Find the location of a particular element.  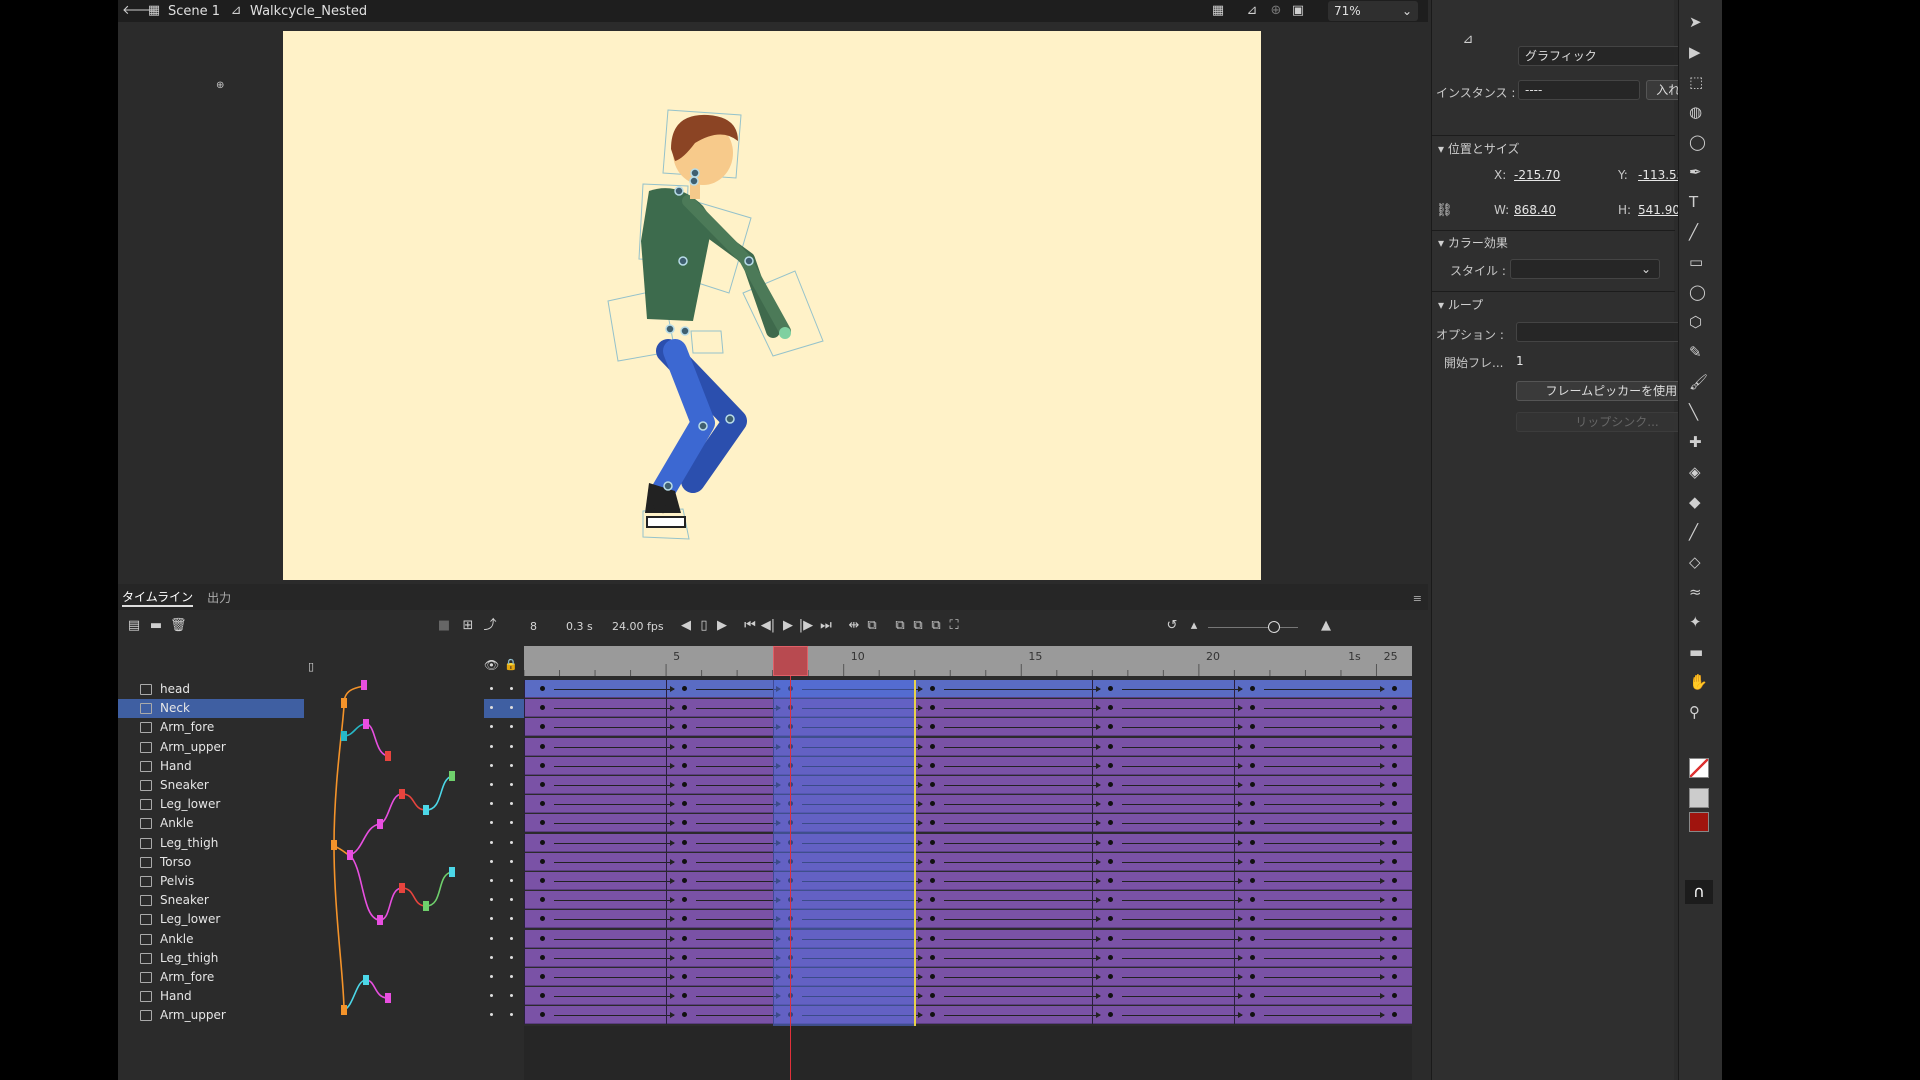

layer-name: Sneaker is located at coordinates (184, 785).